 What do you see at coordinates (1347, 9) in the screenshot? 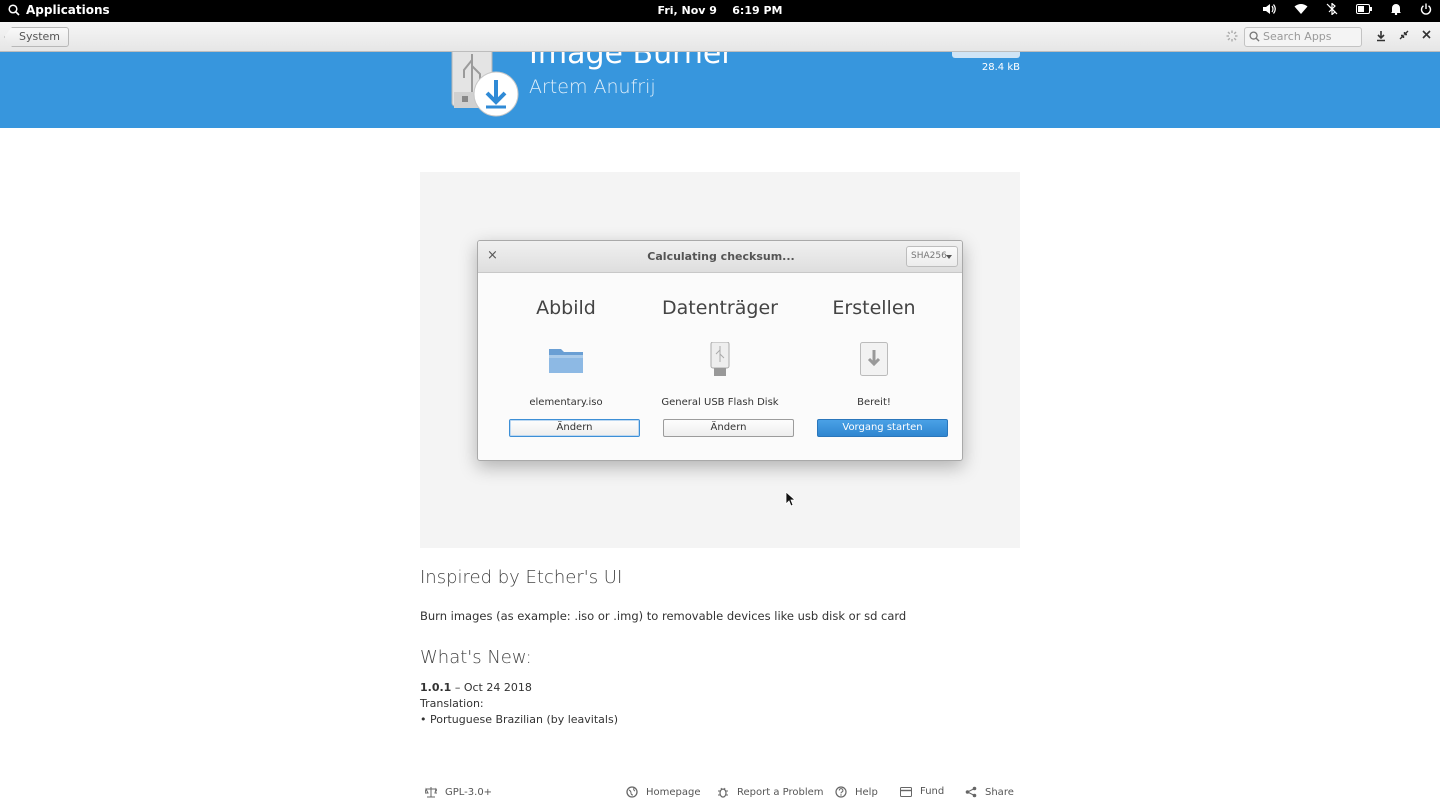
I see `indicator-area` at bounding box center [1347, 9].